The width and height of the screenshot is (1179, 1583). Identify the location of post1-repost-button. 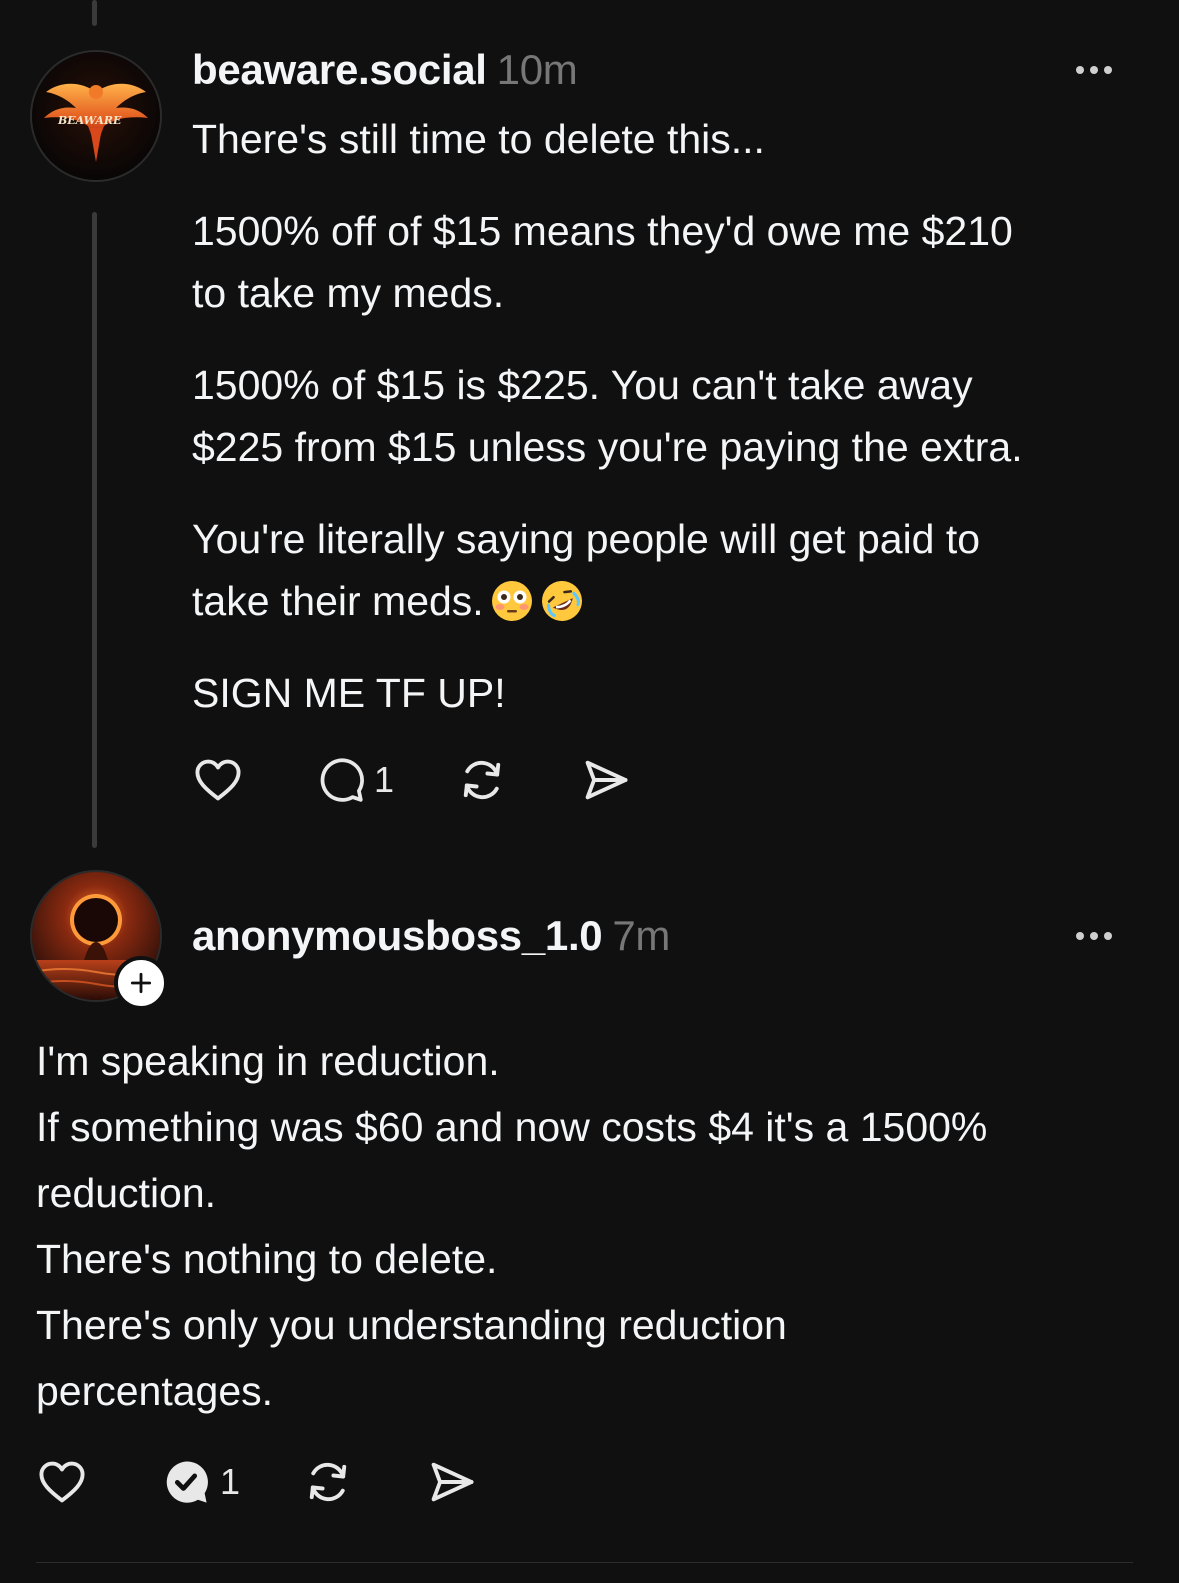
(482, 780).